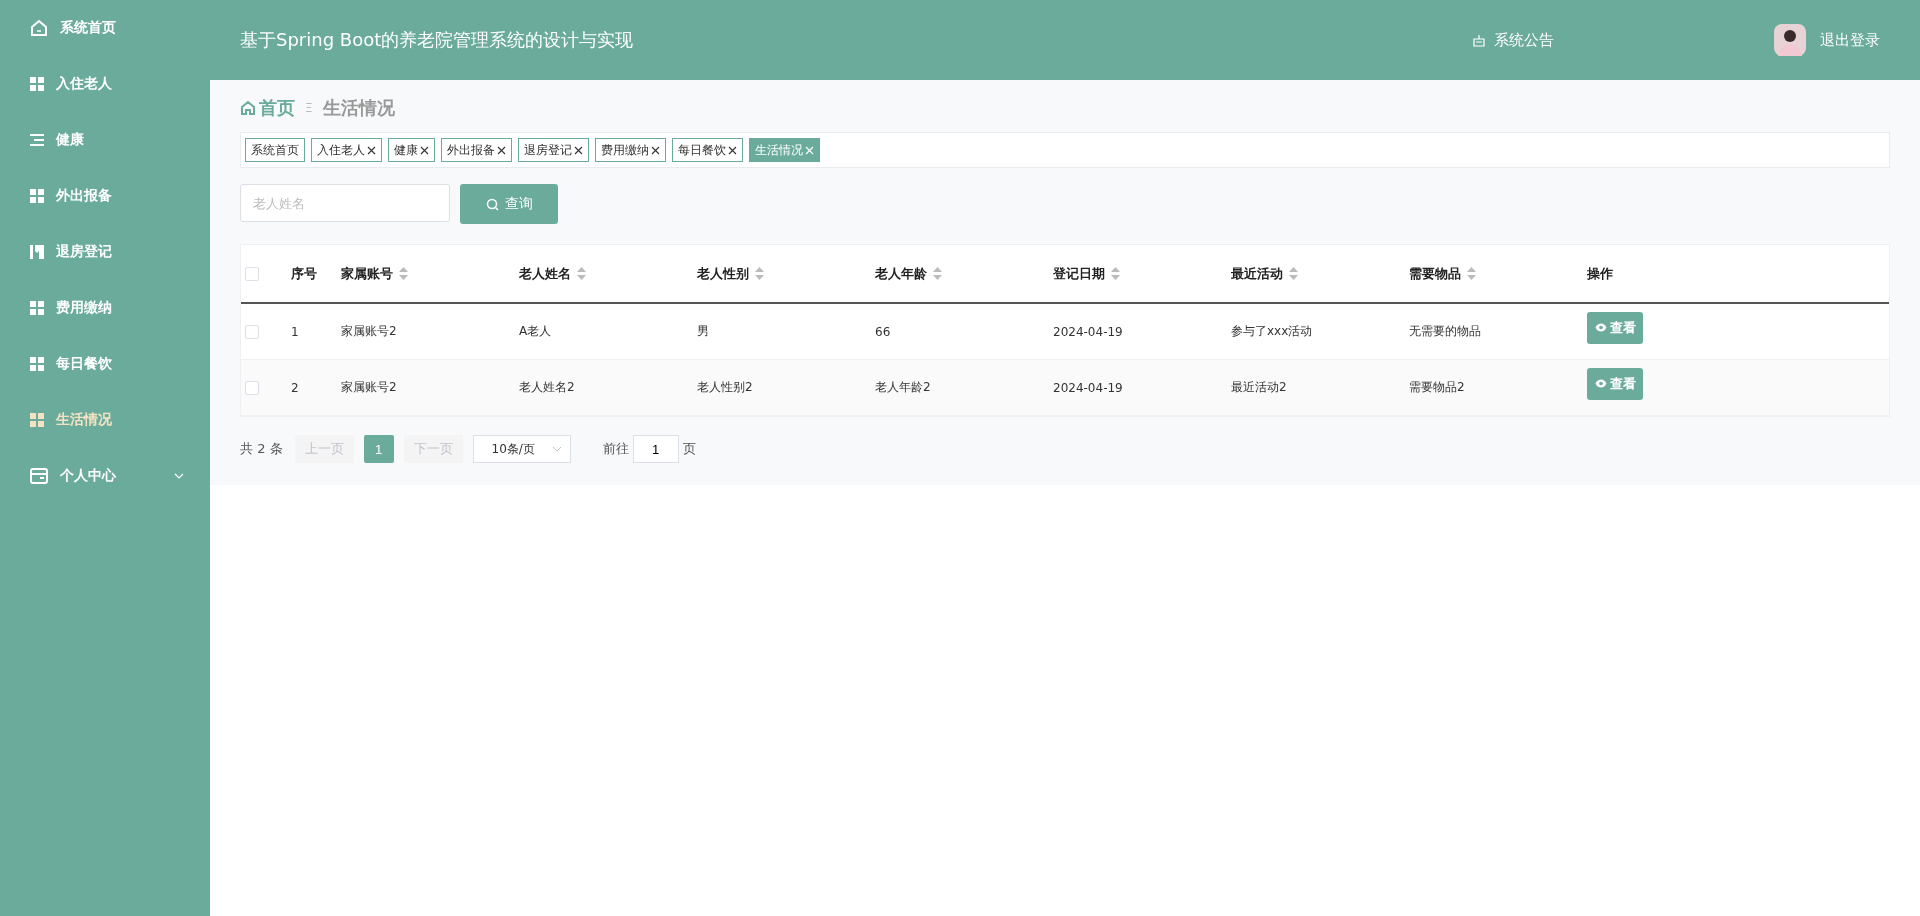 Image resolution: width=1920 pixels, height=916 pixels. Describe the element at coordinates (367, 273) in the screenshot. I see `column-header: 家属账号` at that location.